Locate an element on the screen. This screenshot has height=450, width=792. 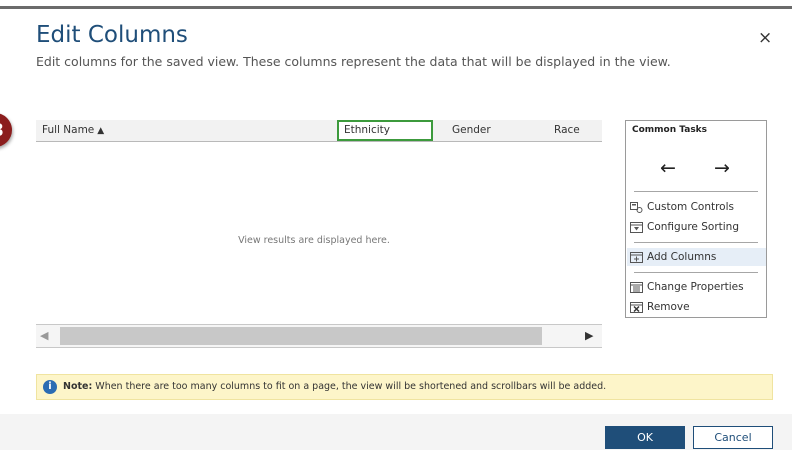
move-left-arrow-icon: ← is located at coordinates (668, 168).